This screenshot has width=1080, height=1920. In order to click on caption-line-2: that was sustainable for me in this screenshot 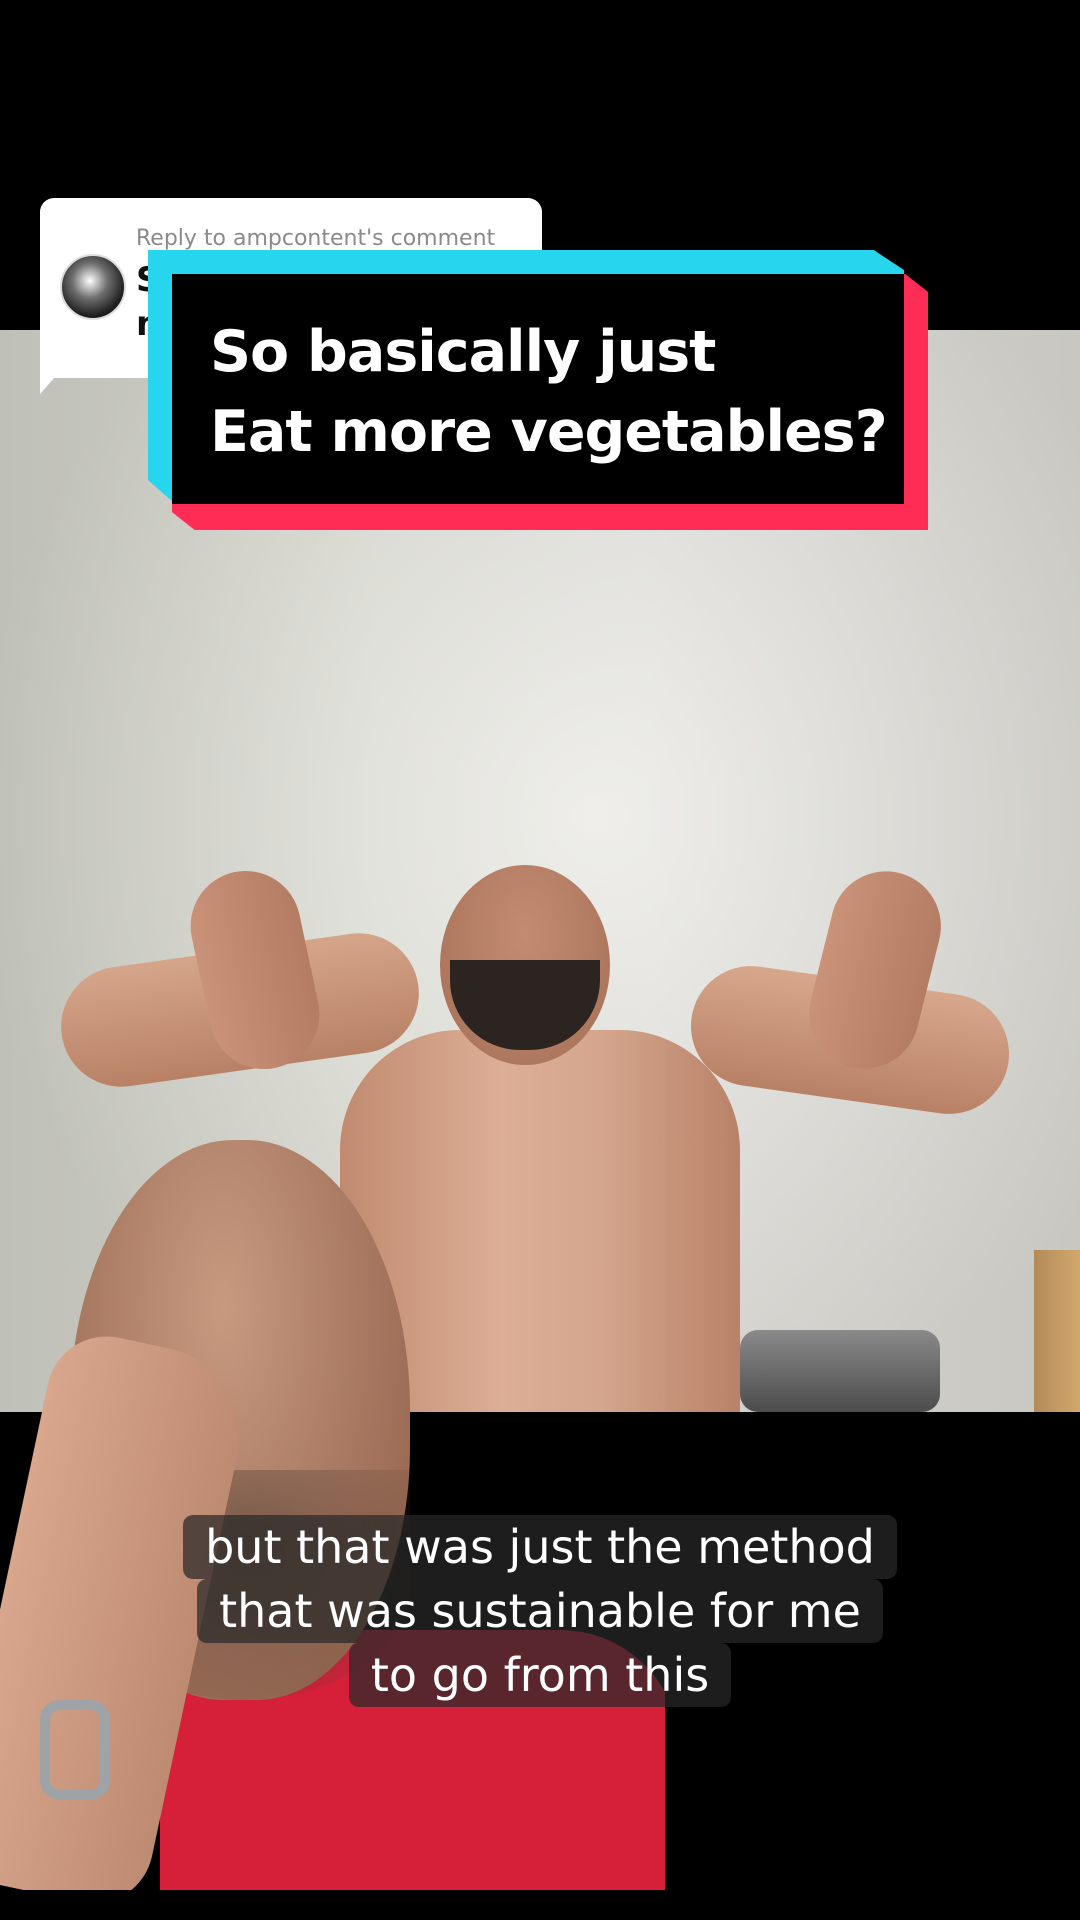, I will do `click(540, 1611)`.